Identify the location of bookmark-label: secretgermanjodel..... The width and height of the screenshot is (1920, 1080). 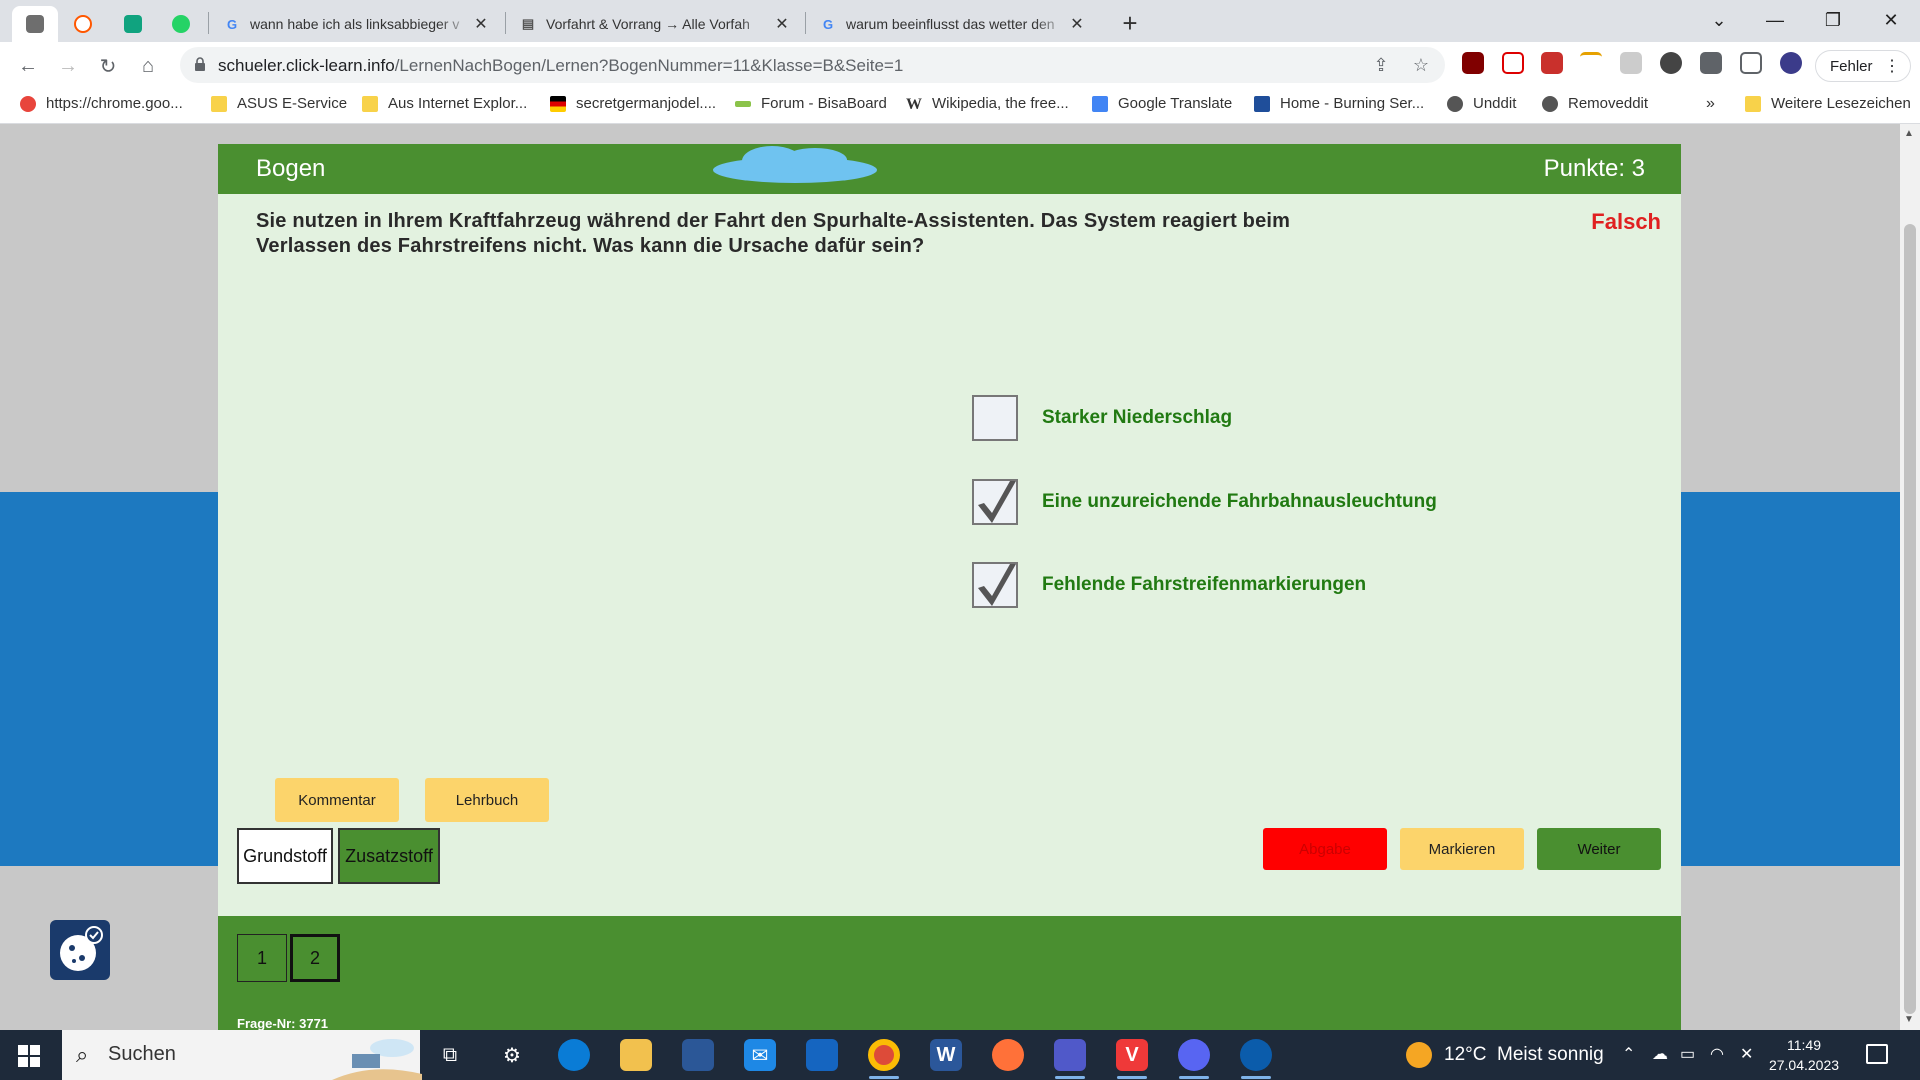
(646, 103).